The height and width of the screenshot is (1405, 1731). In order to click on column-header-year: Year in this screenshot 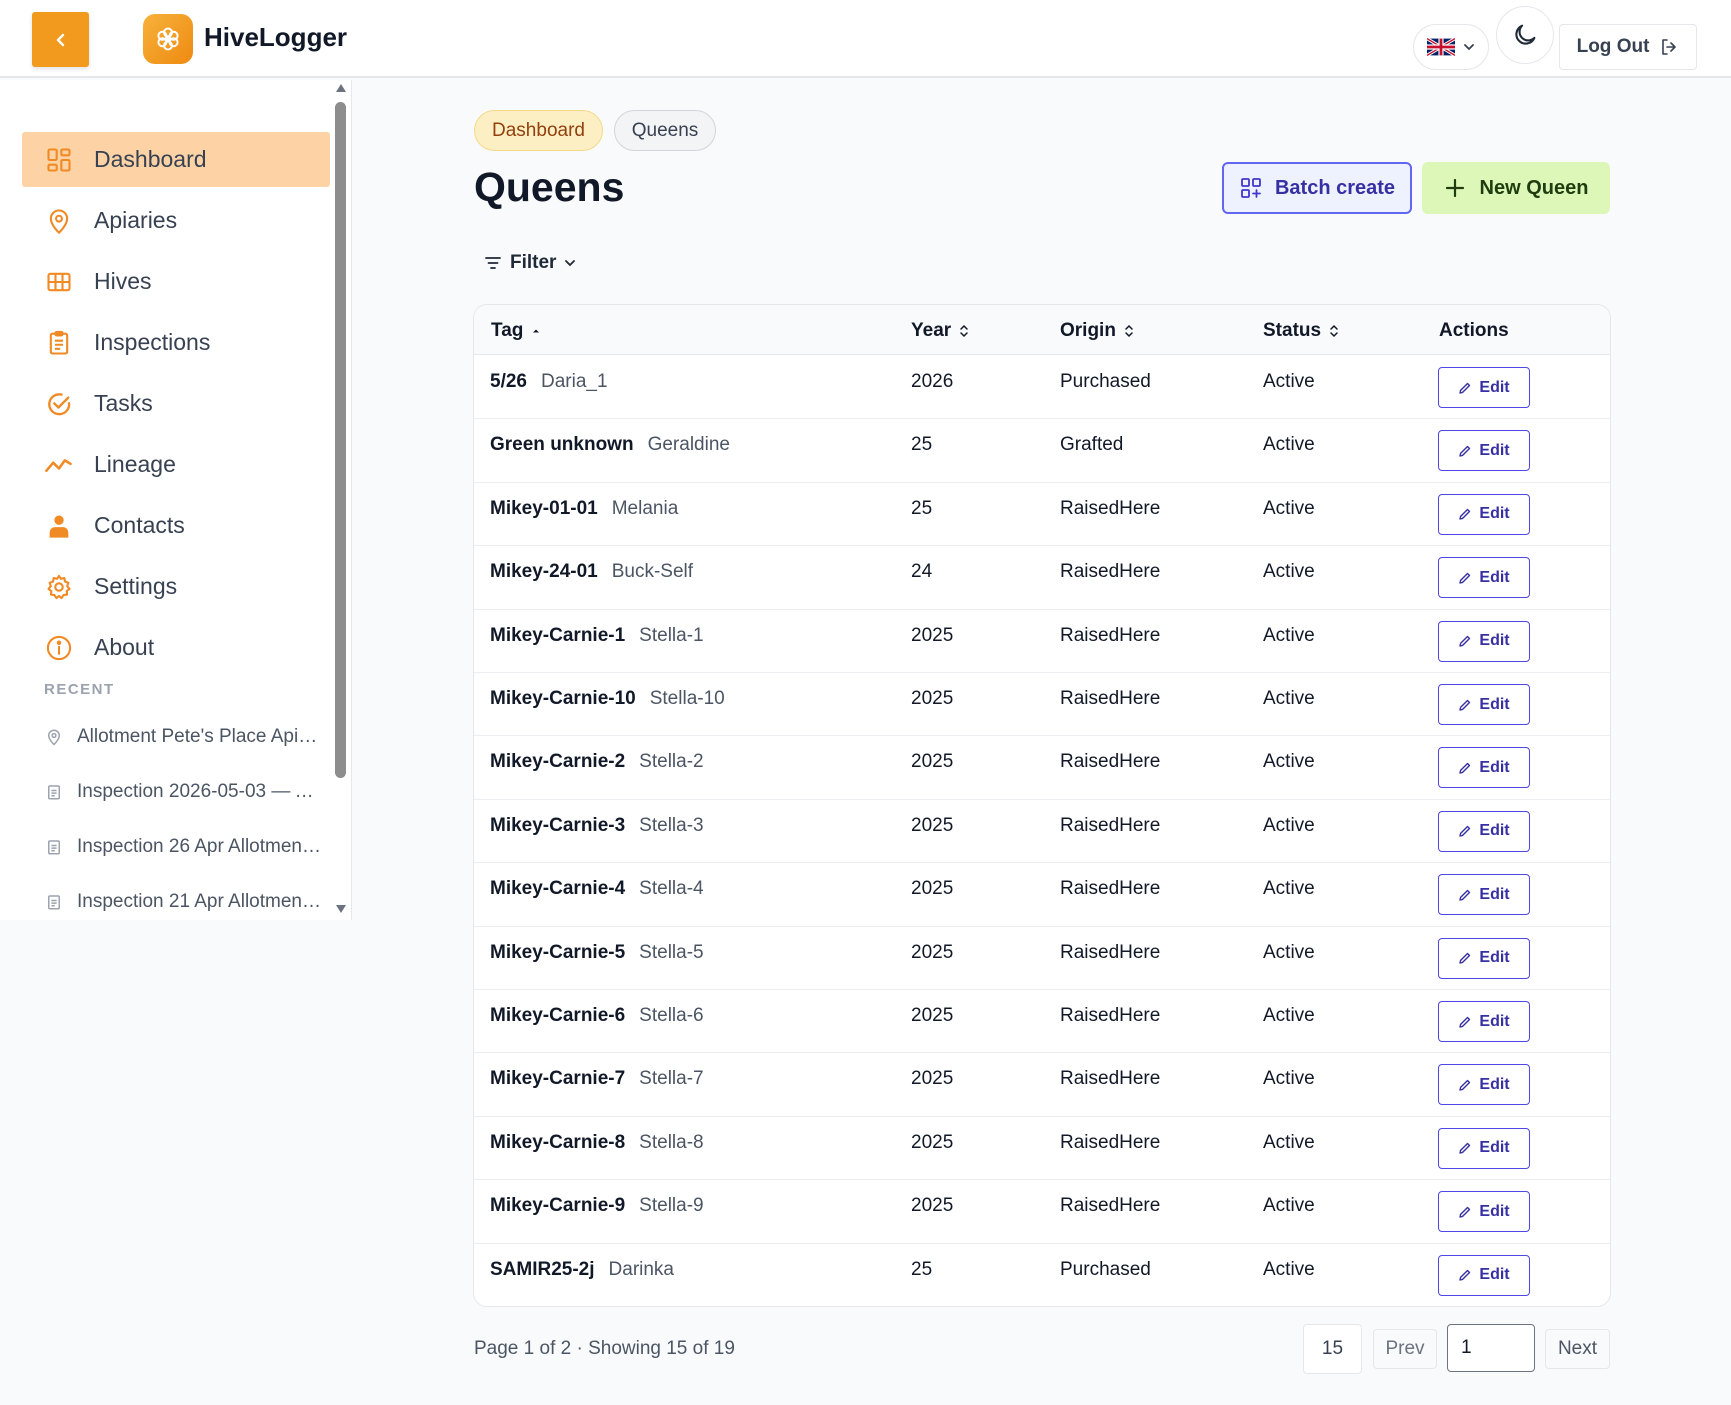, I will do `click(940, 331)`.